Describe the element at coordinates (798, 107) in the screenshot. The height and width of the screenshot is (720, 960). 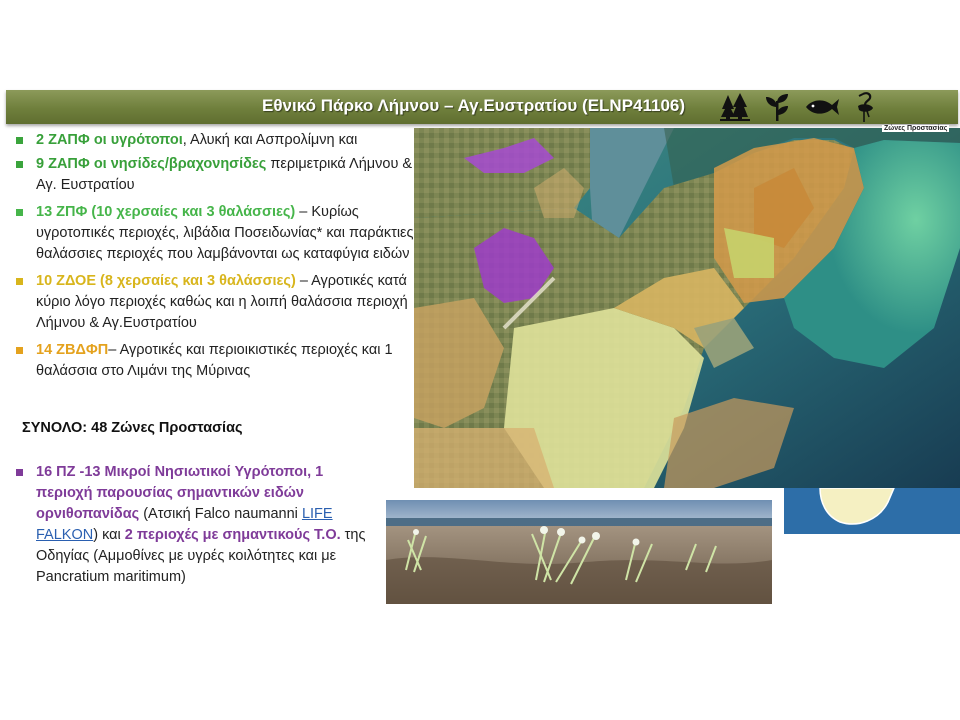
I see `banner-icons` at that location.